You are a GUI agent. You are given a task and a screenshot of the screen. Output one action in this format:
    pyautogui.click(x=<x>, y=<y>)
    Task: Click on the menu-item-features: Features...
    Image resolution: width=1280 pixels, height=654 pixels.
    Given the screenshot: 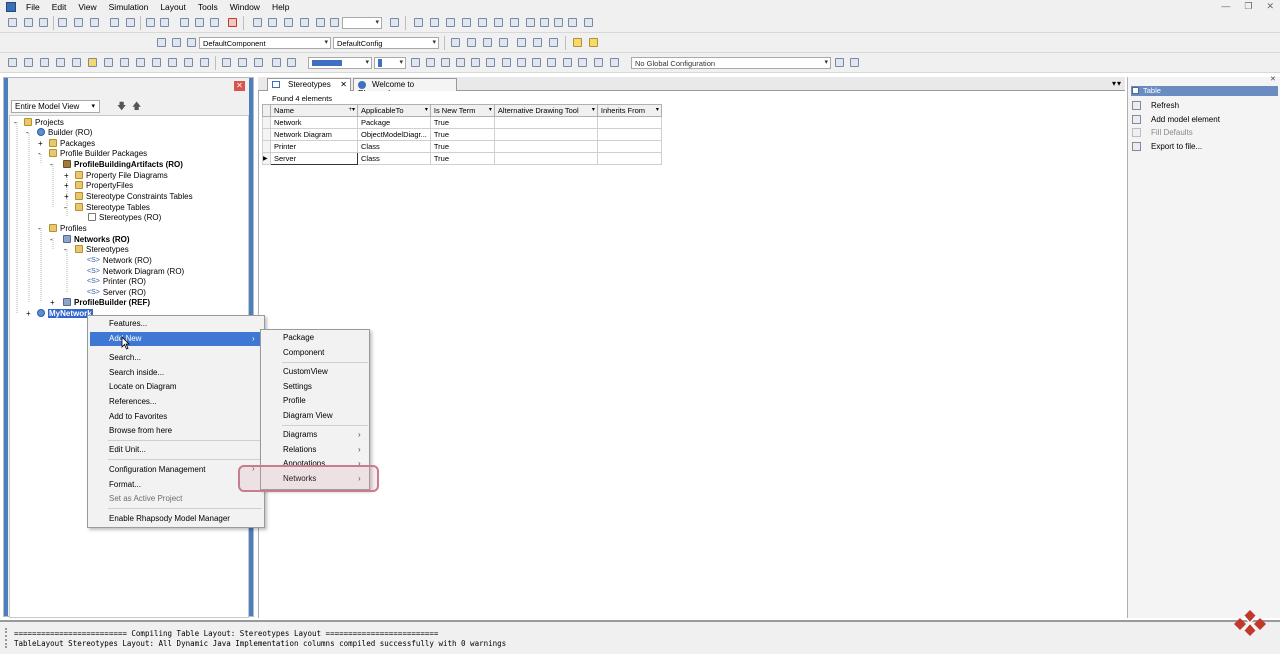 What is the action you would take?
    pyautogui.click(x=128, y=324)
    